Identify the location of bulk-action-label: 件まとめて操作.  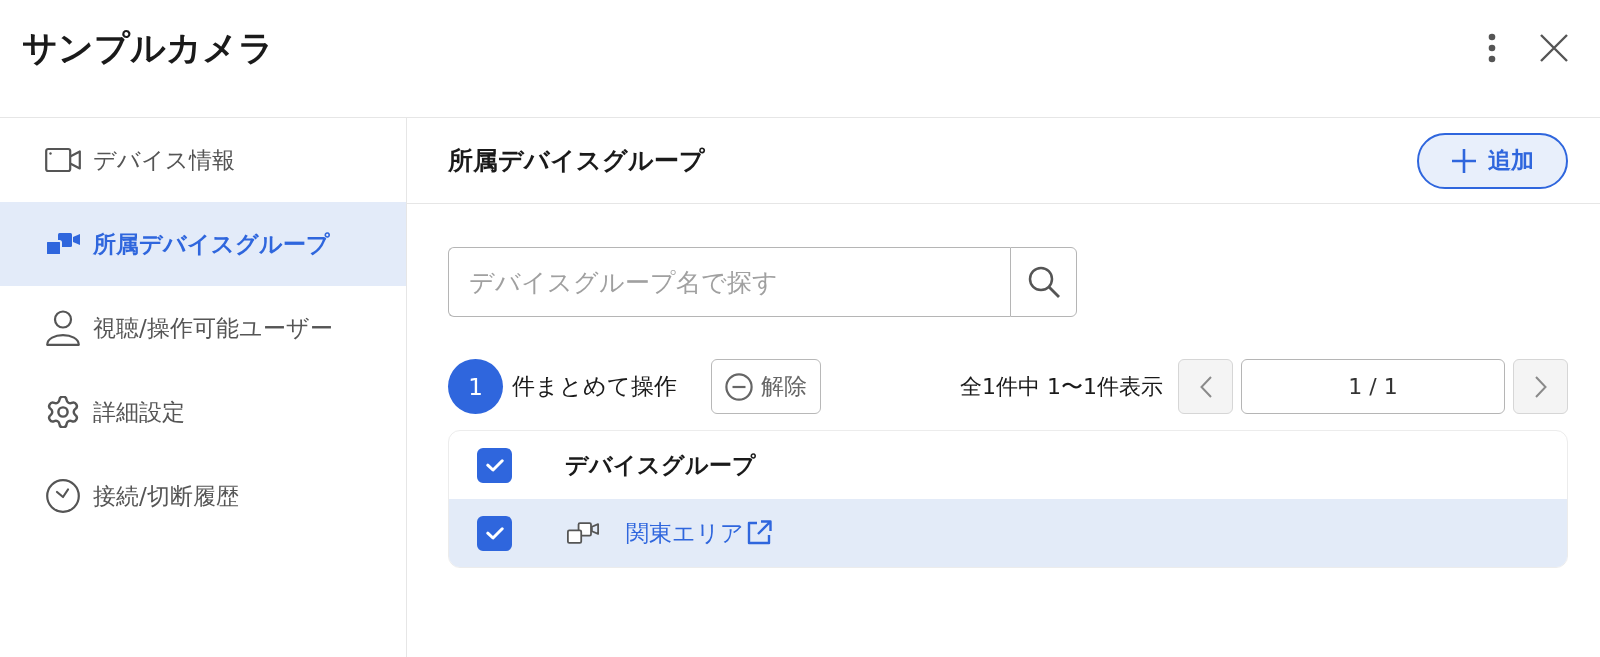
(594, 386).